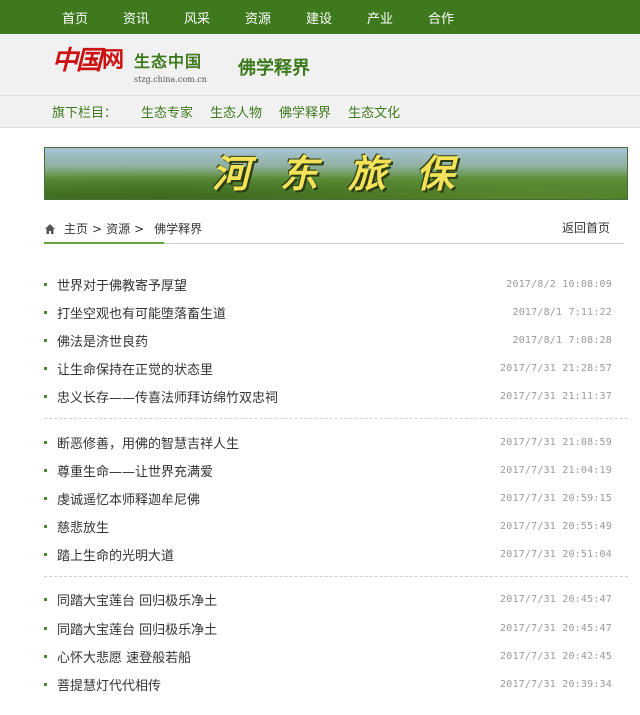 The width and height of the screenshot is (640, 715). I want to click on site-name: 生态中国, so click(168, 61).